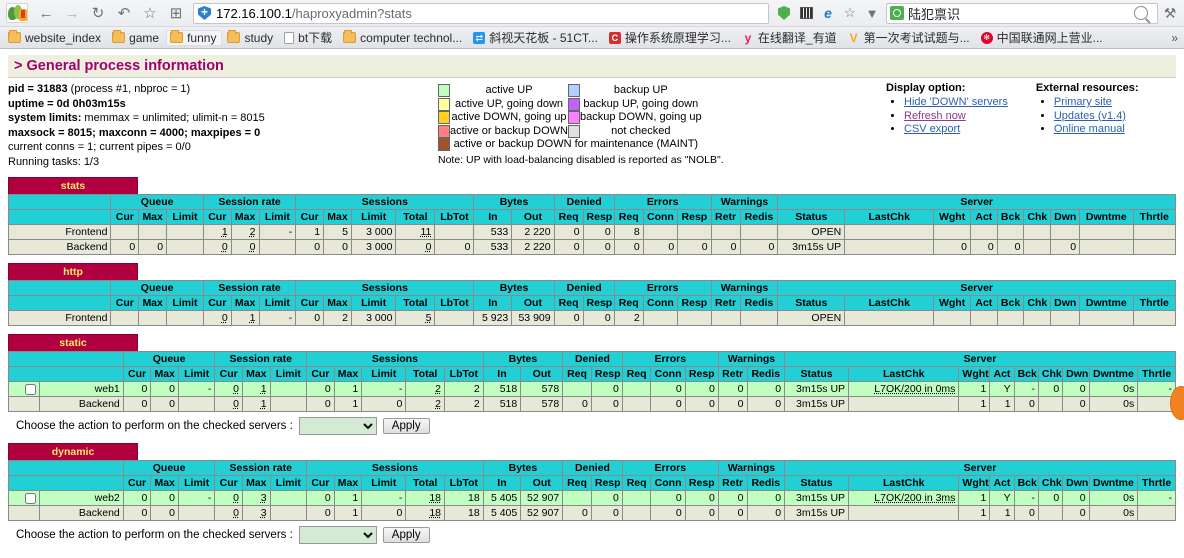 This screenshot has width=1184, height=558. I want to click on bookmark-item: website_index, so click(55, 38).